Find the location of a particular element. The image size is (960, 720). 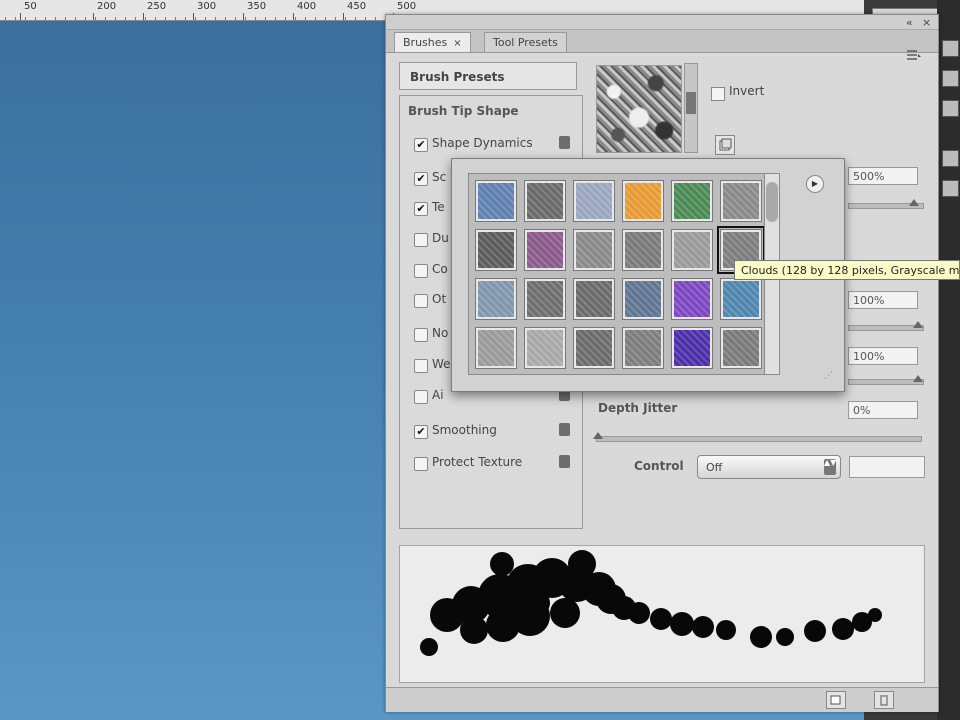

delete-brush-icon is located at coordinates (884, 700).